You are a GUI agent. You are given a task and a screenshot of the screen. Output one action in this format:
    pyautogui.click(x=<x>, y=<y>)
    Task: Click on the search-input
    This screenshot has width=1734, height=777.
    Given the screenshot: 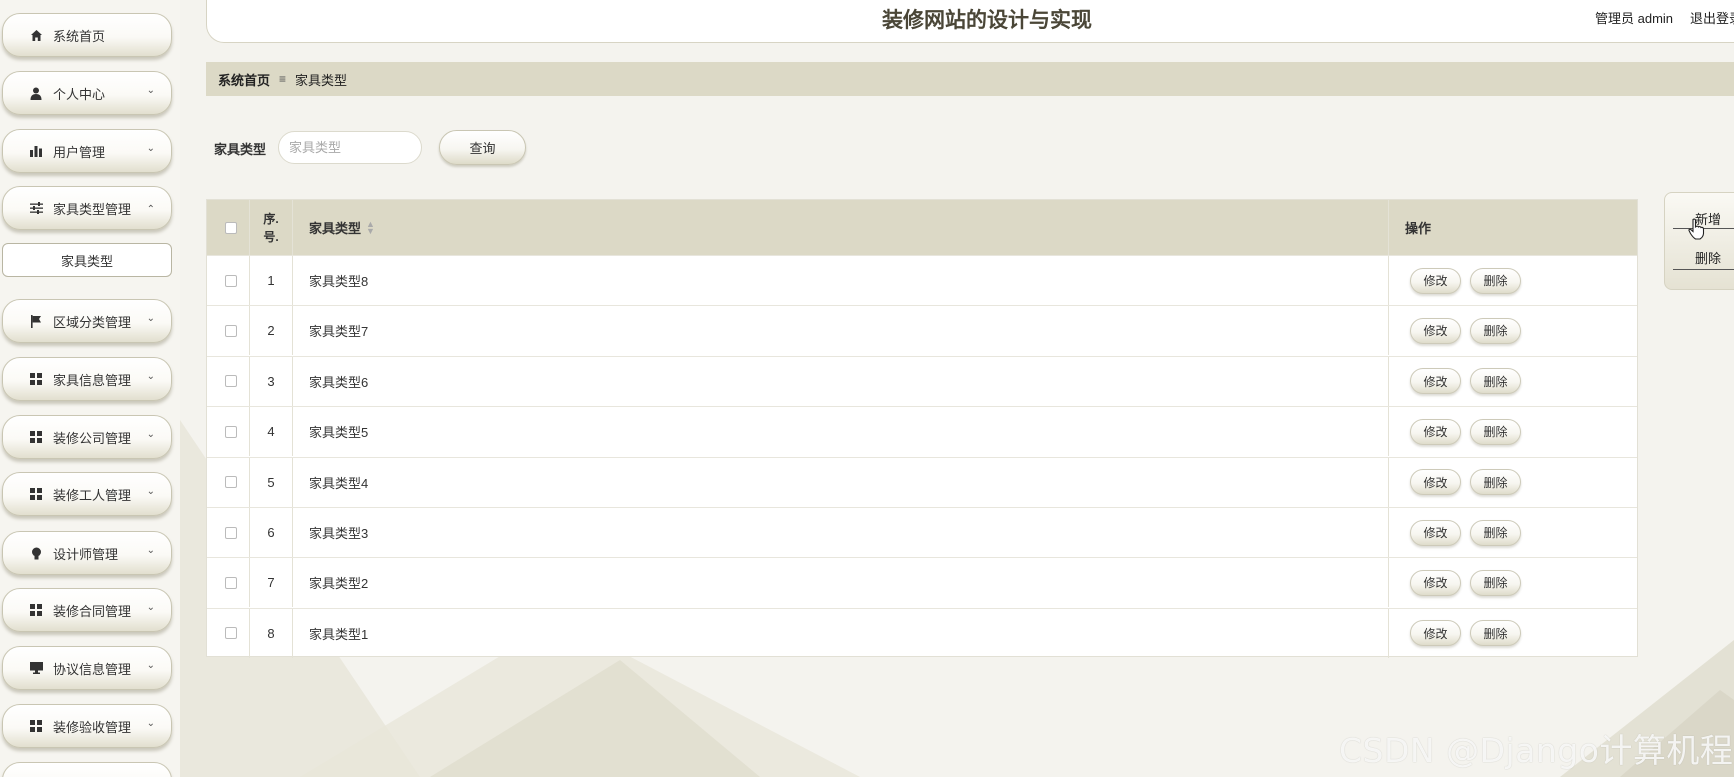 What is the action you would take?
    pyautogui.click(x=350, y=147)
    